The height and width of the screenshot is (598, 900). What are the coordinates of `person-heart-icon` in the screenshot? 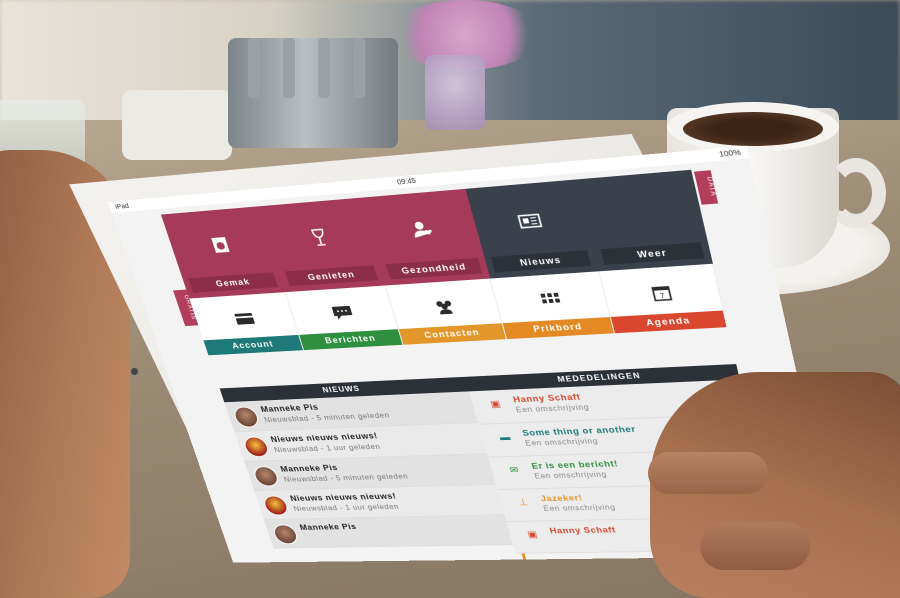 It's located at (422, 229).